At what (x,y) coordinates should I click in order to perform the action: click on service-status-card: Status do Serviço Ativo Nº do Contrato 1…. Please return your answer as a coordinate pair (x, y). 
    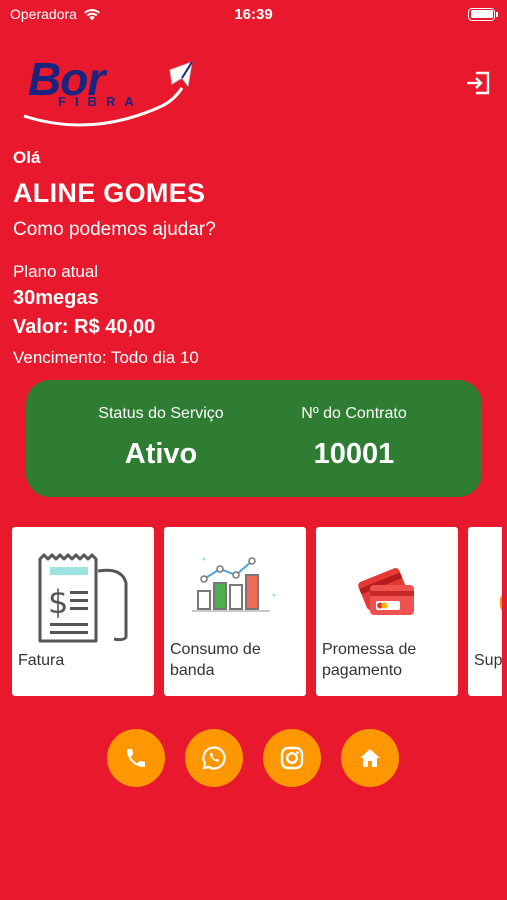
    Looking at the image, I should click on (254, 438).